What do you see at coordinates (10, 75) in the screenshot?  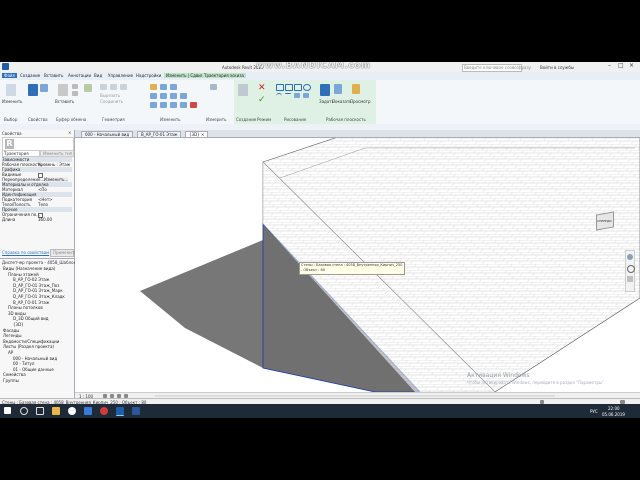 I see `tab-file: Файл` at bounding box center [10, 75].